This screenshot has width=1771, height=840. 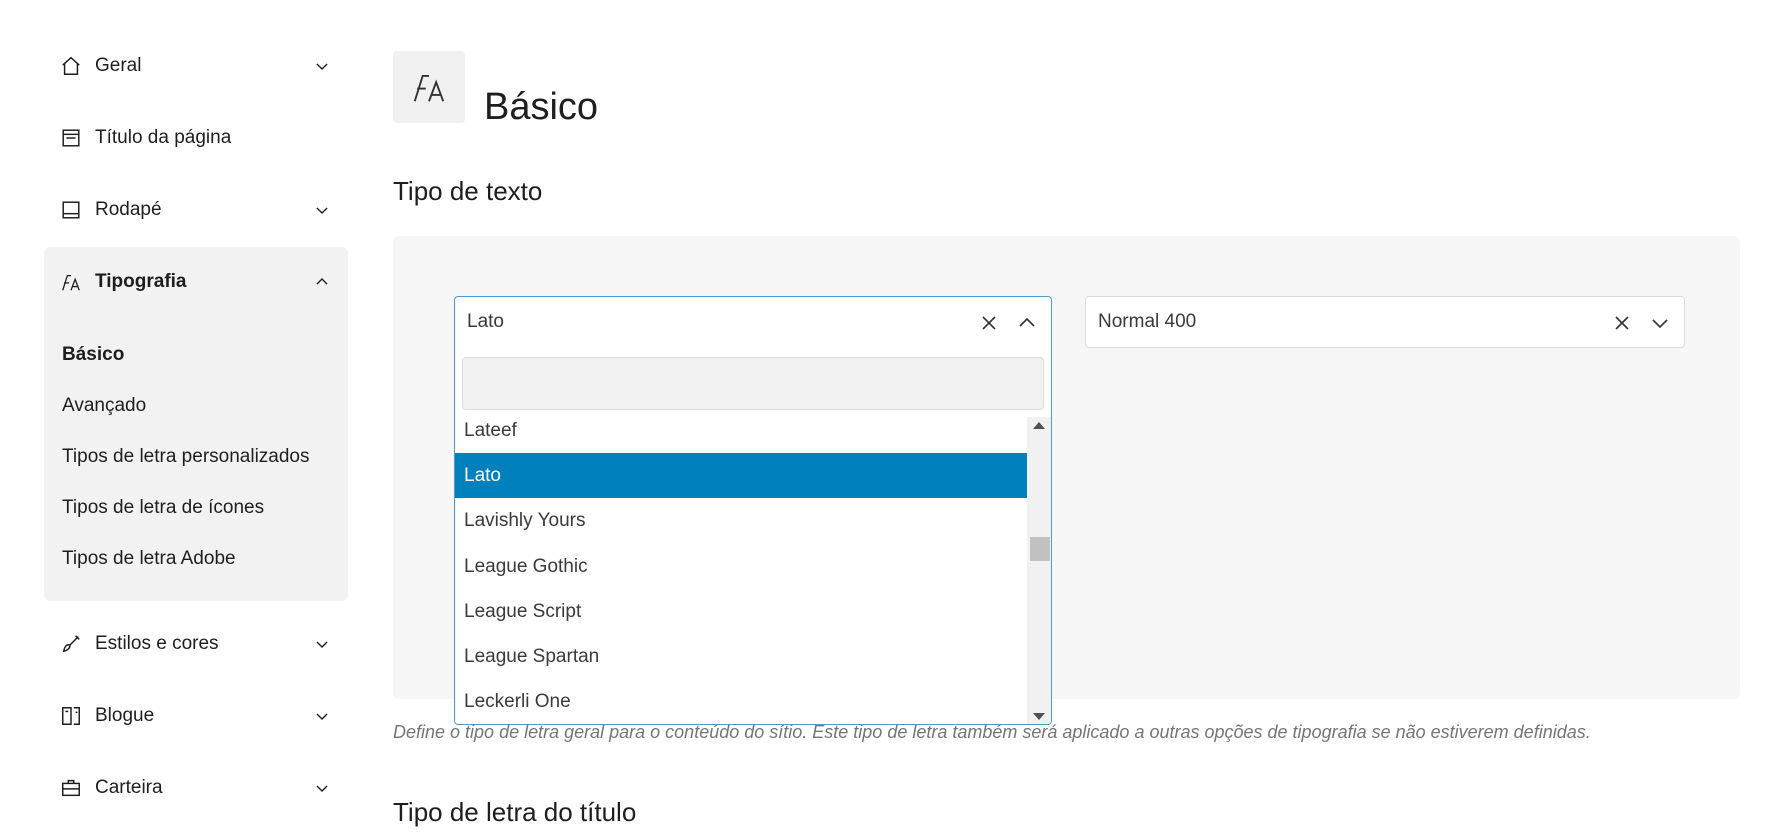 What do you see at coordinates (71, 644) in the screenshot?
I see `brush-icon` at bounding box center [71, 644].